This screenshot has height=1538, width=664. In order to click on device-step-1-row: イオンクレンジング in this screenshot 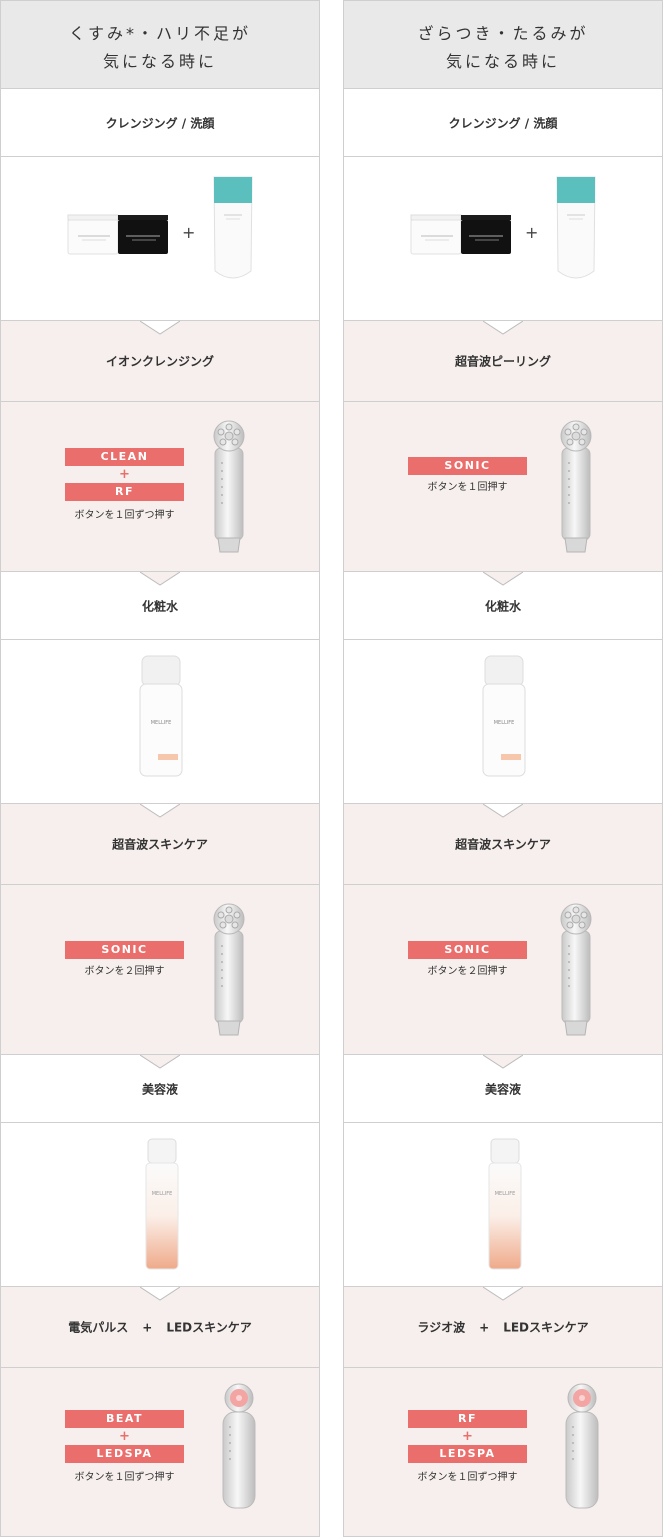, I will do `click(160, 361)`.